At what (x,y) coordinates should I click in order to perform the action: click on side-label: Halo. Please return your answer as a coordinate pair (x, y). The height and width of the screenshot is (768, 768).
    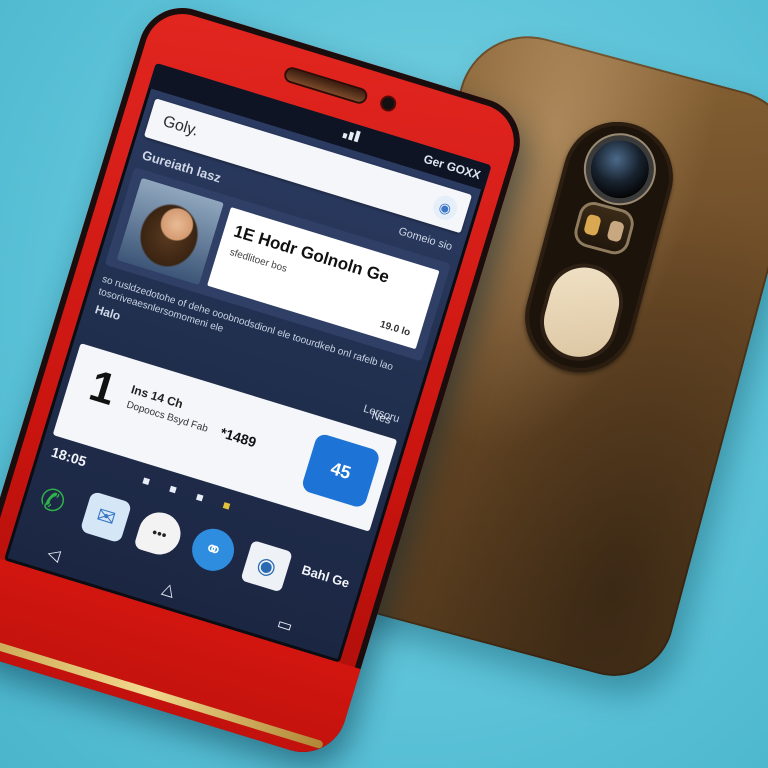
    Looking at the image, I should click on (108, 313).